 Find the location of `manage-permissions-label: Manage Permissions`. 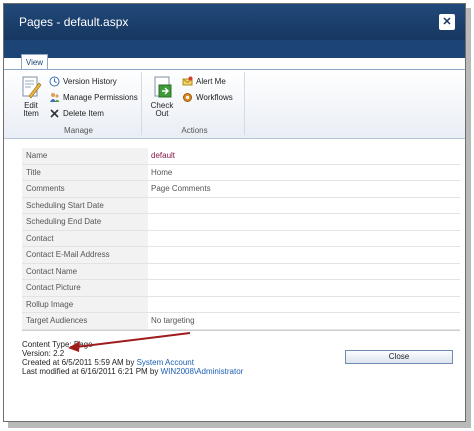

manage-permissions-label: Manage Permissions is located at coordinates (100, 97).